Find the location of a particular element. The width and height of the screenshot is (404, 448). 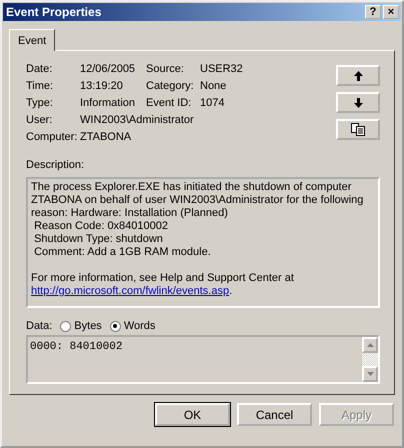

description-text: Reason Code: 0x84010002 is located at coordinates (101, 226).